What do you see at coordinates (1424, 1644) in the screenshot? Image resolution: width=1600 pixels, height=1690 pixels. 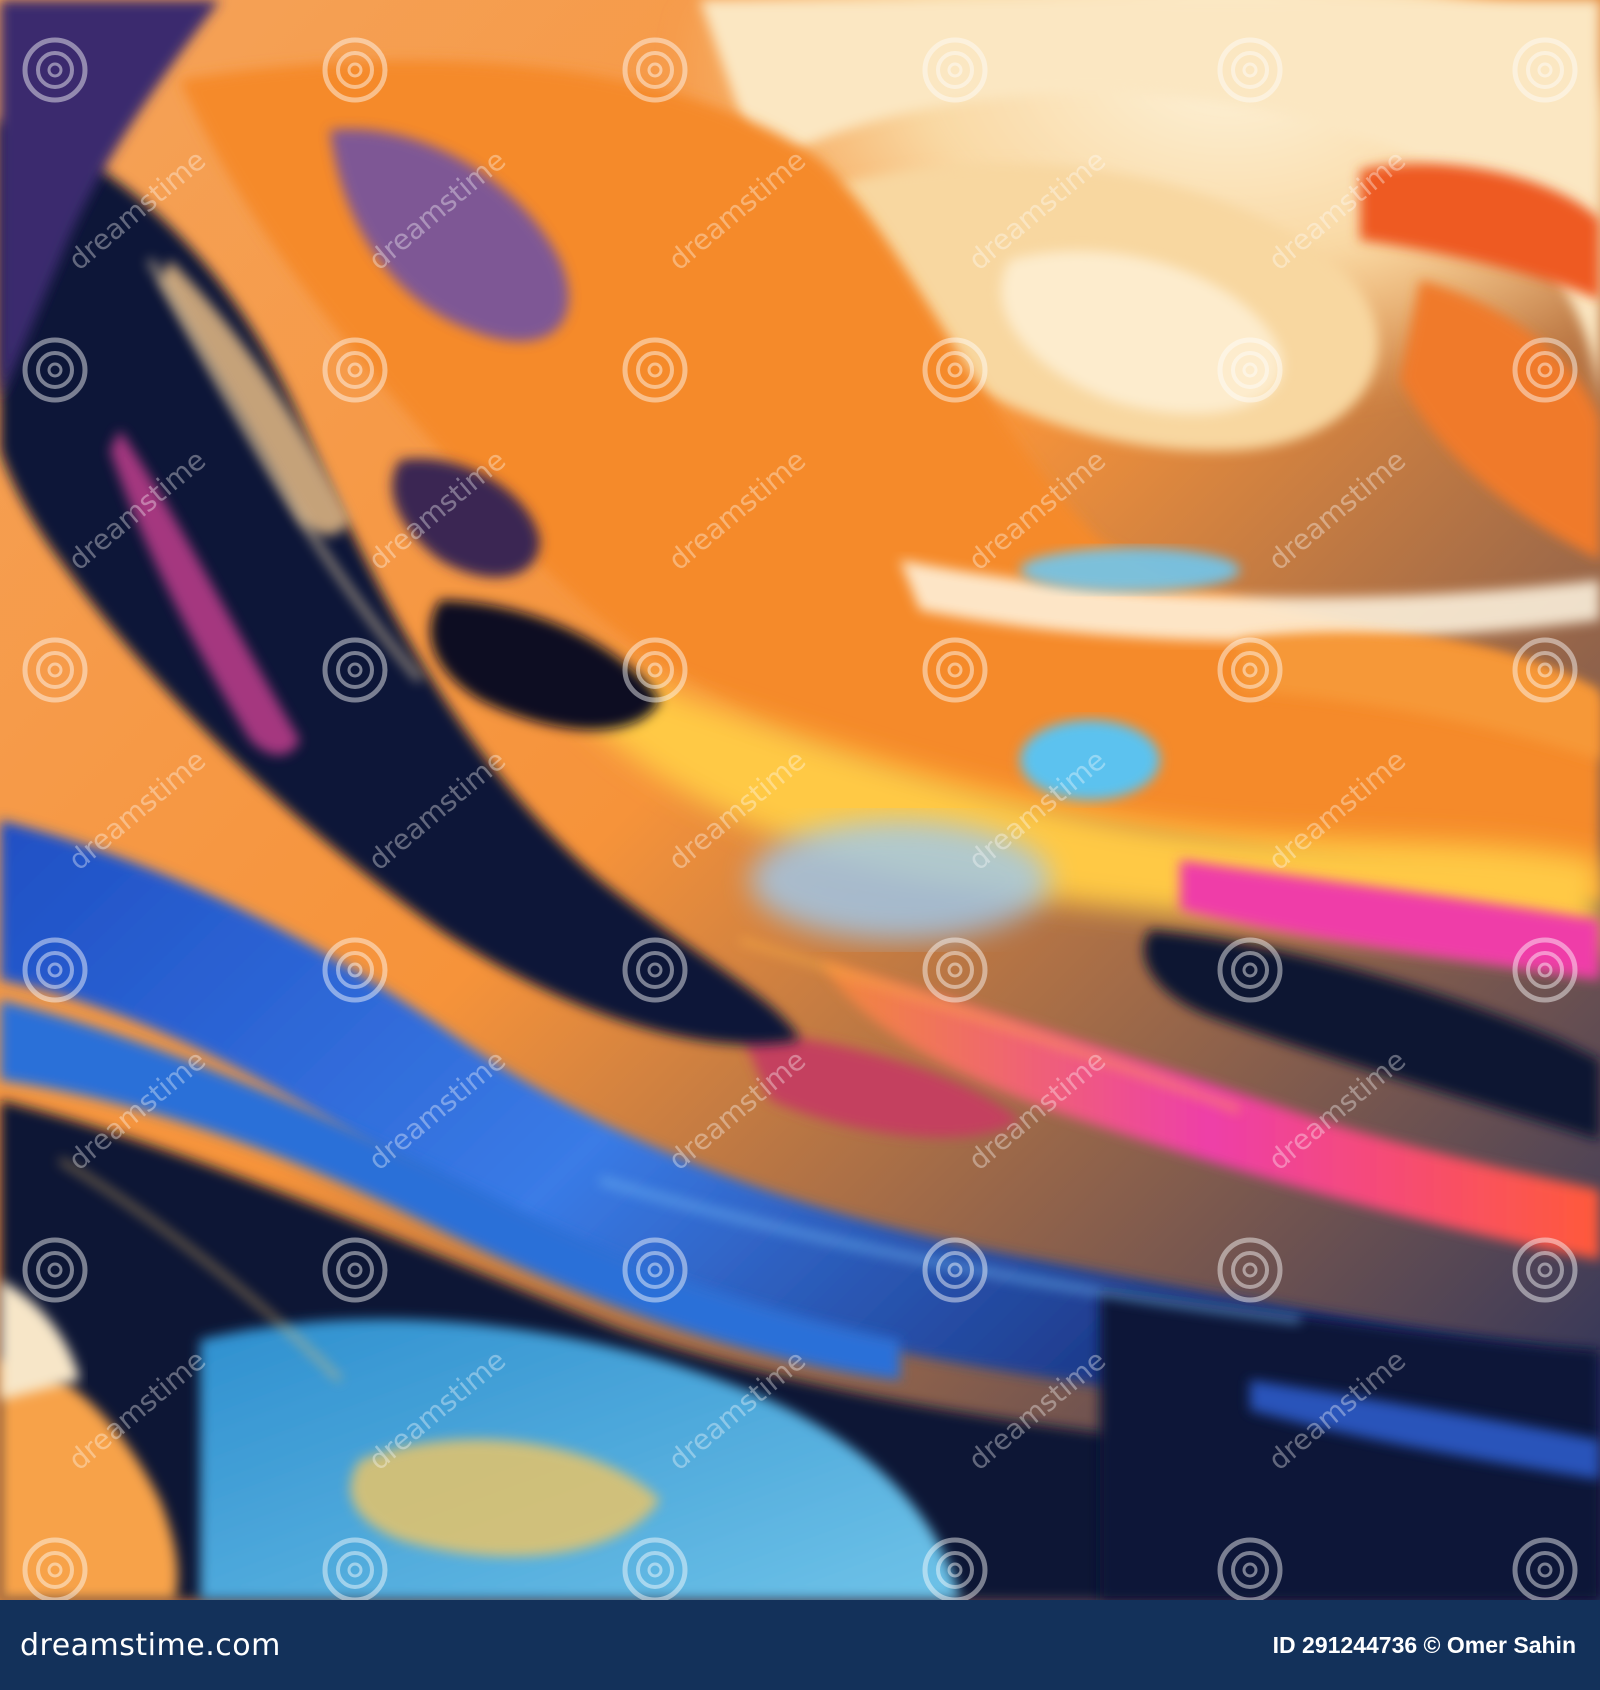 I see `image-credit: ID 291244736 © Omer Sahin` at bounding box center [1424, 1644].